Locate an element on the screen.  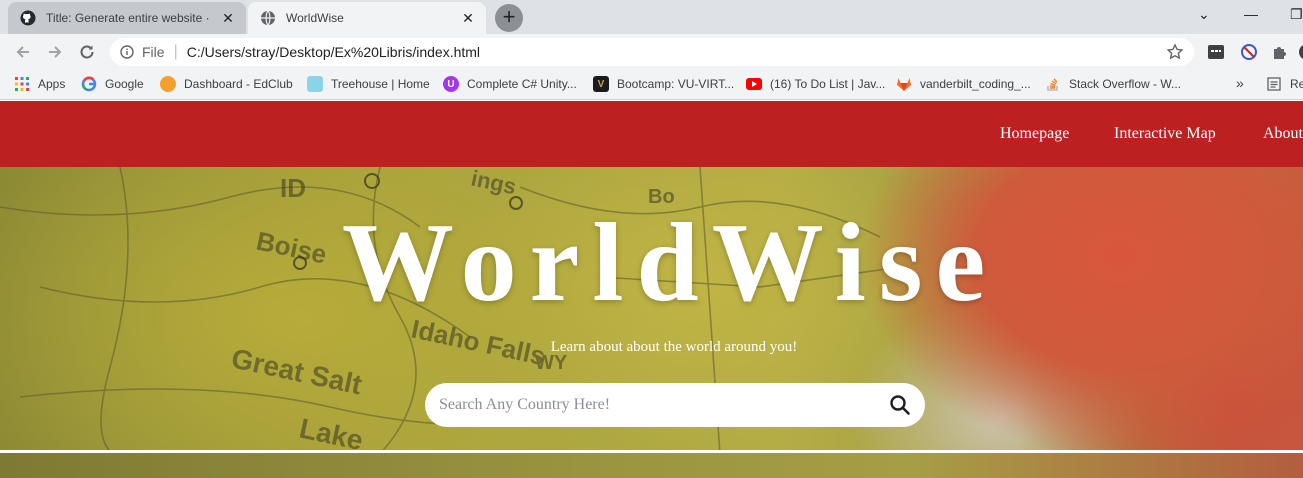
reading-list: Re is located at coordinates (1284, 84).